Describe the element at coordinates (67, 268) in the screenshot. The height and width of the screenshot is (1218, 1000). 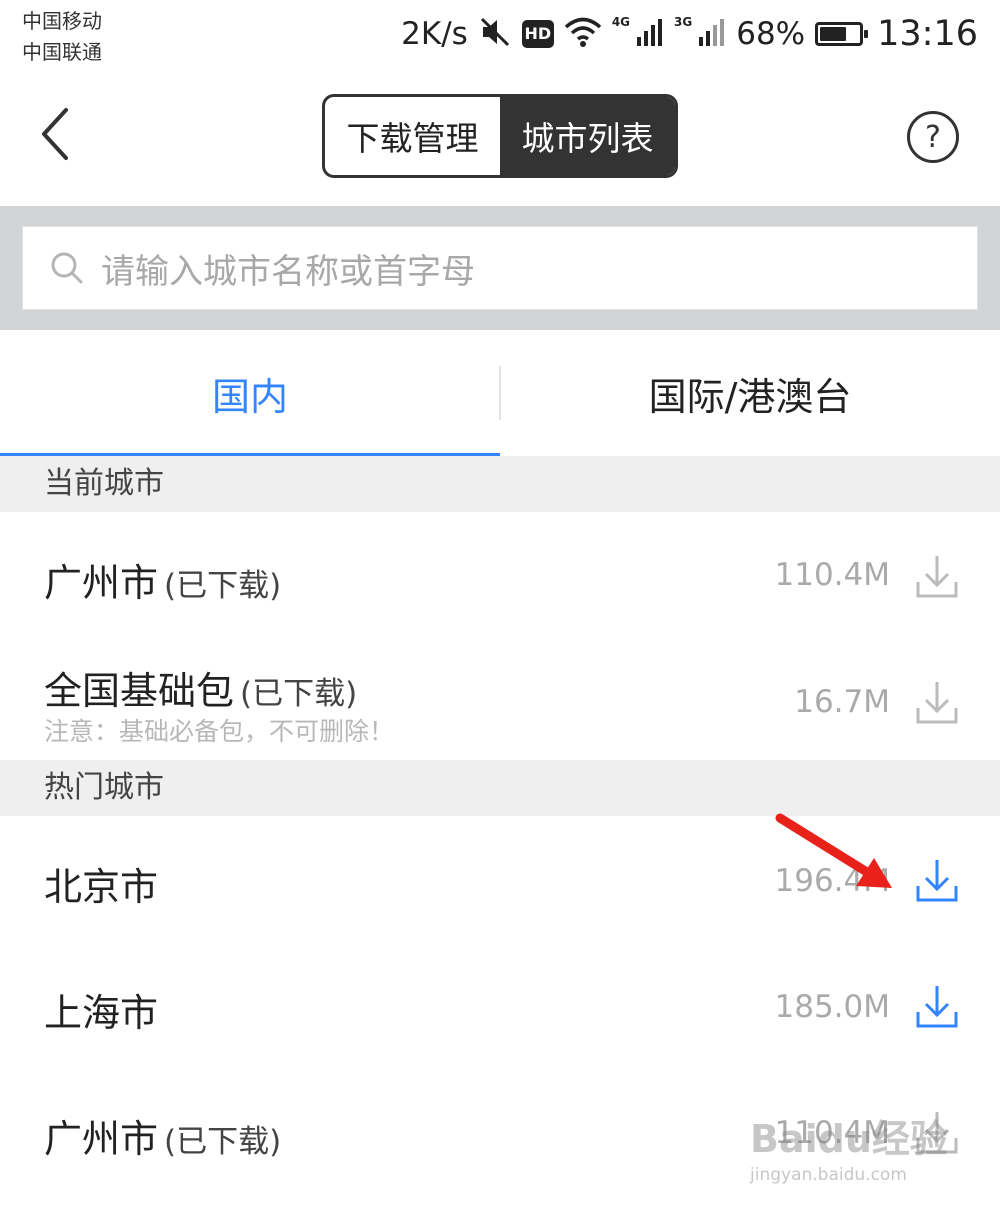
I see `search-icon` at that location.